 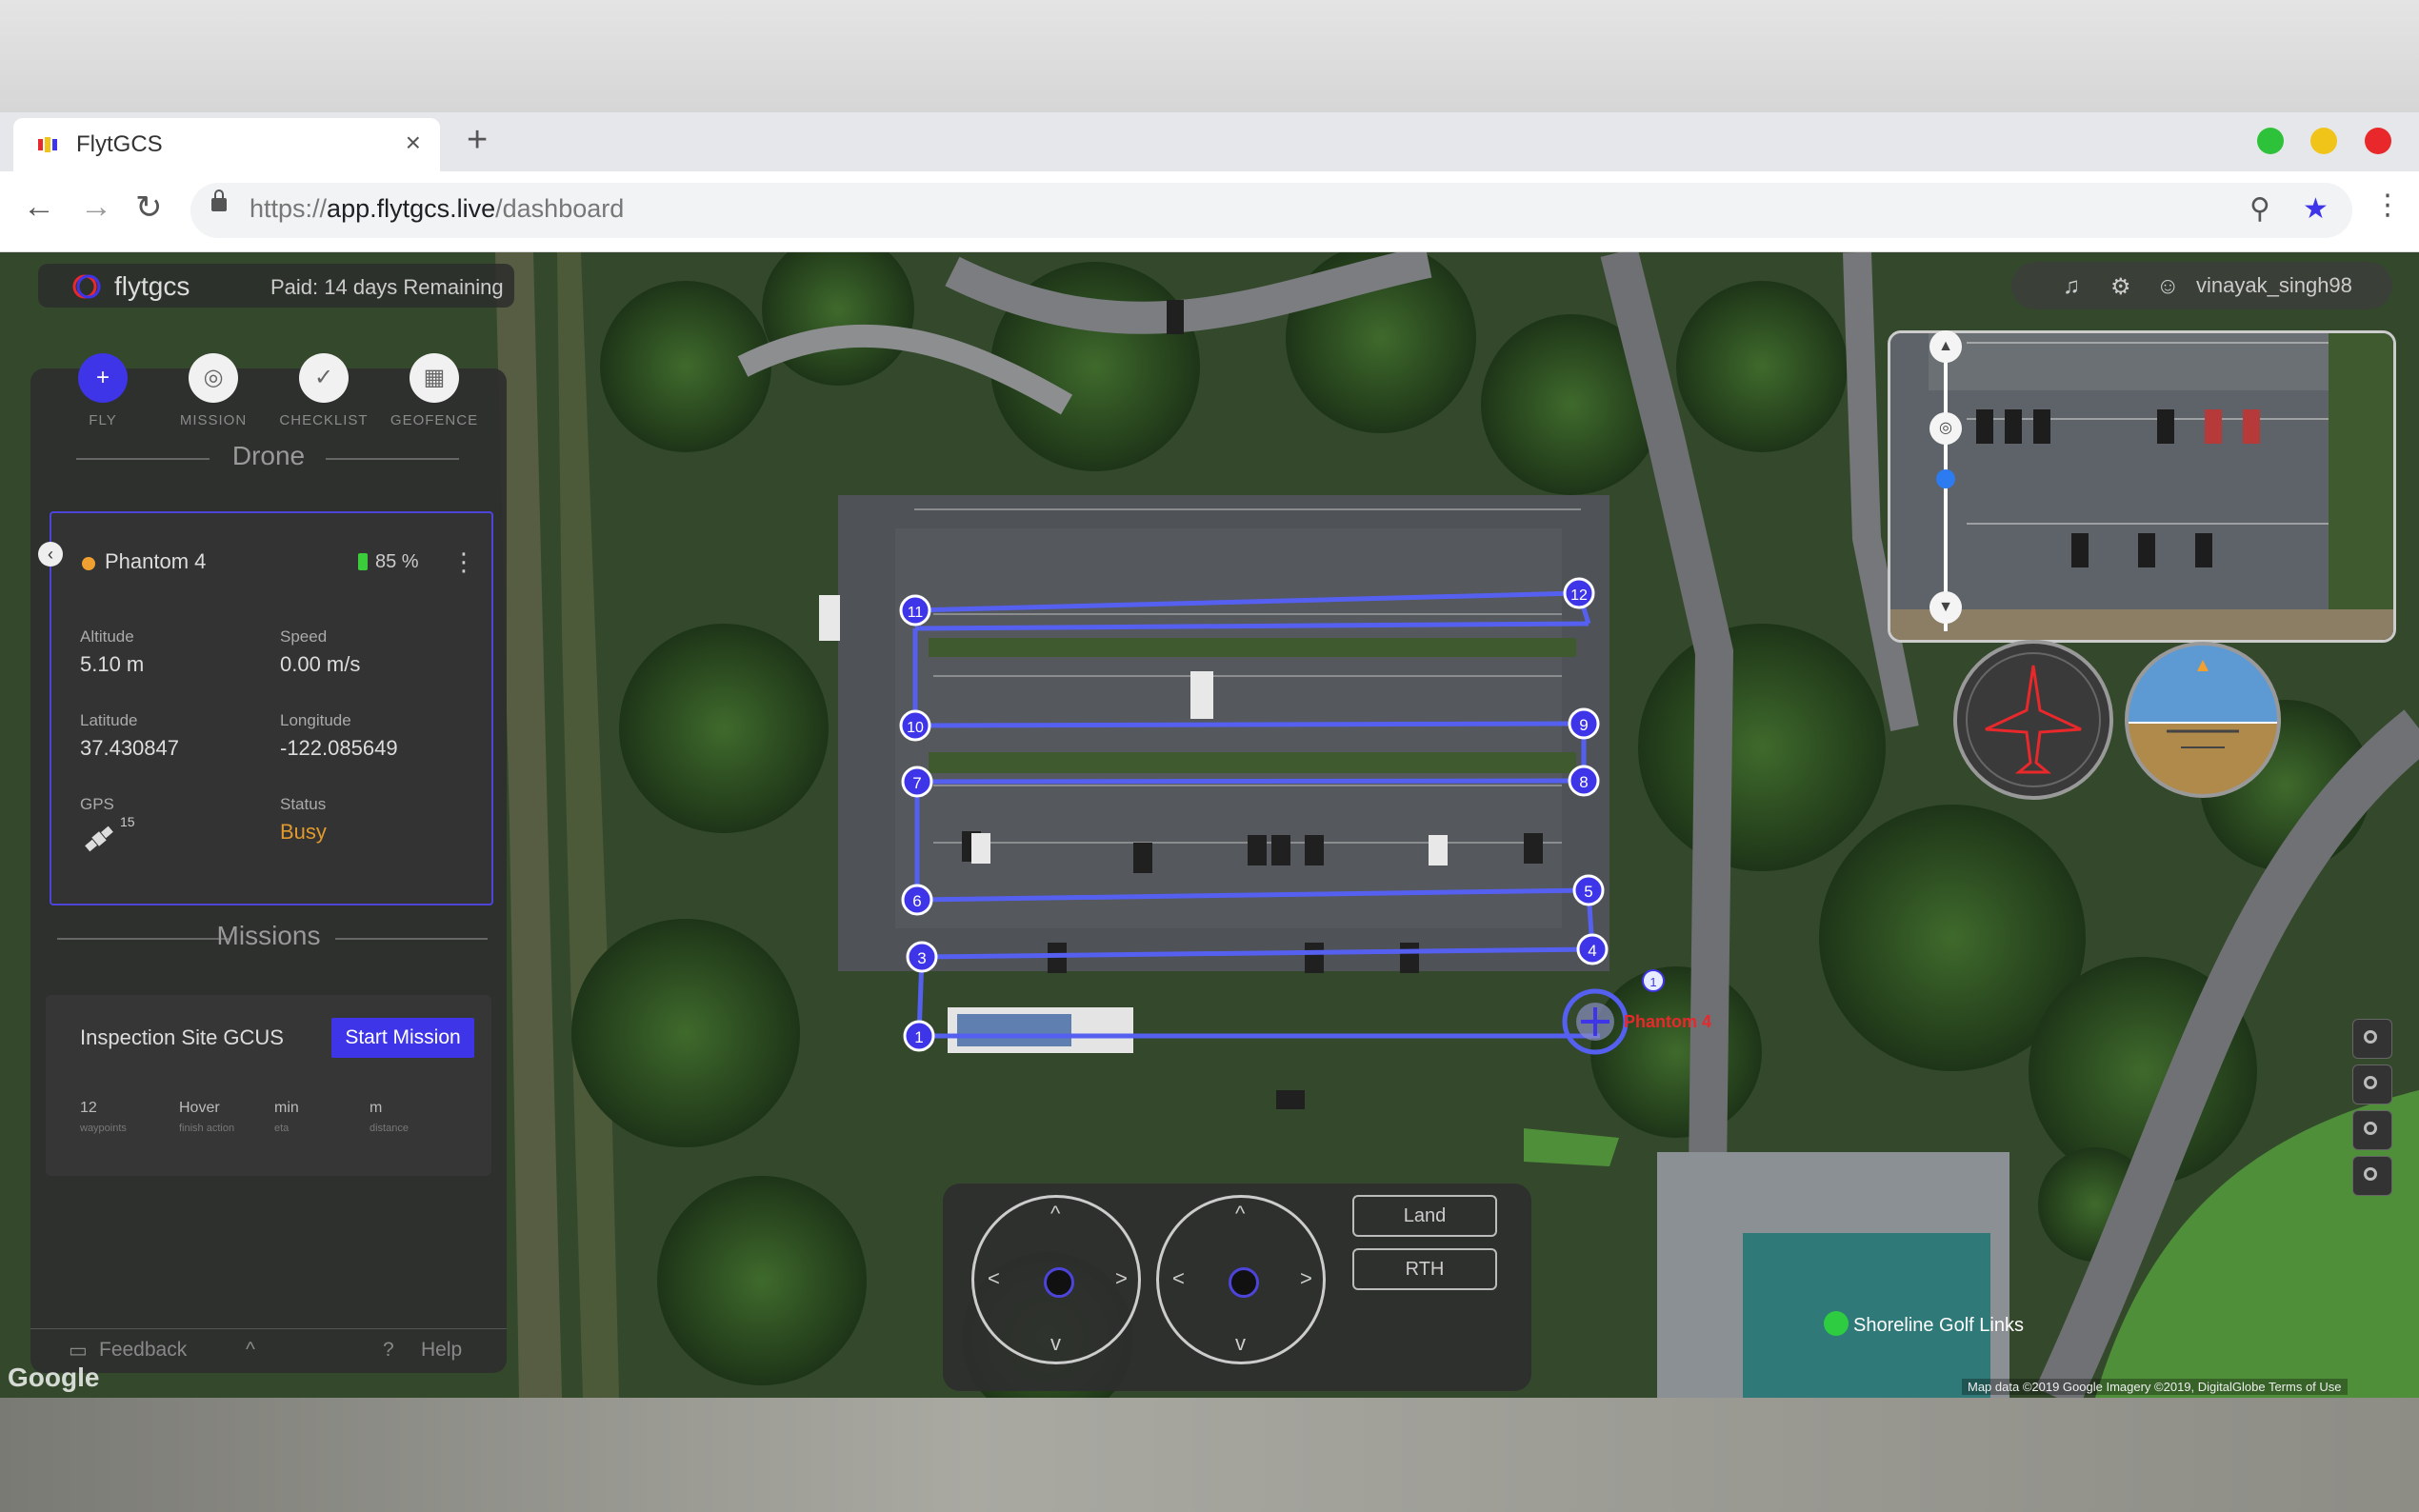 I want to click on right-joystick: ^ v < >, so click(x=1241, y=1279).